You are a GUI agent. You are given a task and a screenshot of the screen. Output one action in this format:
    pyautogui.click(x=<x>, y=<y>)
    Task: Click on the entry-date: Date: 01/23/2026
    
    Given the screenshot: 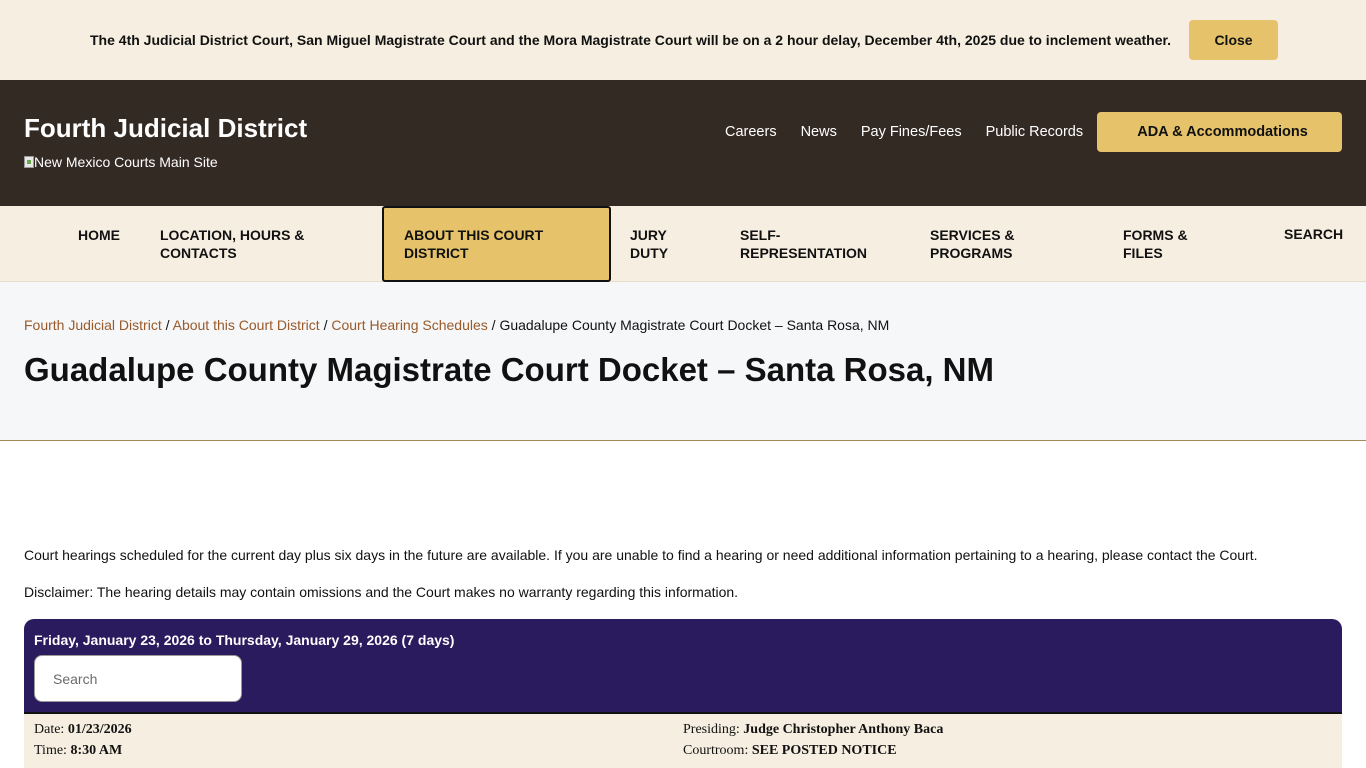 What is the action you would take?
    pyautogui.click(x=83, y=729)
    